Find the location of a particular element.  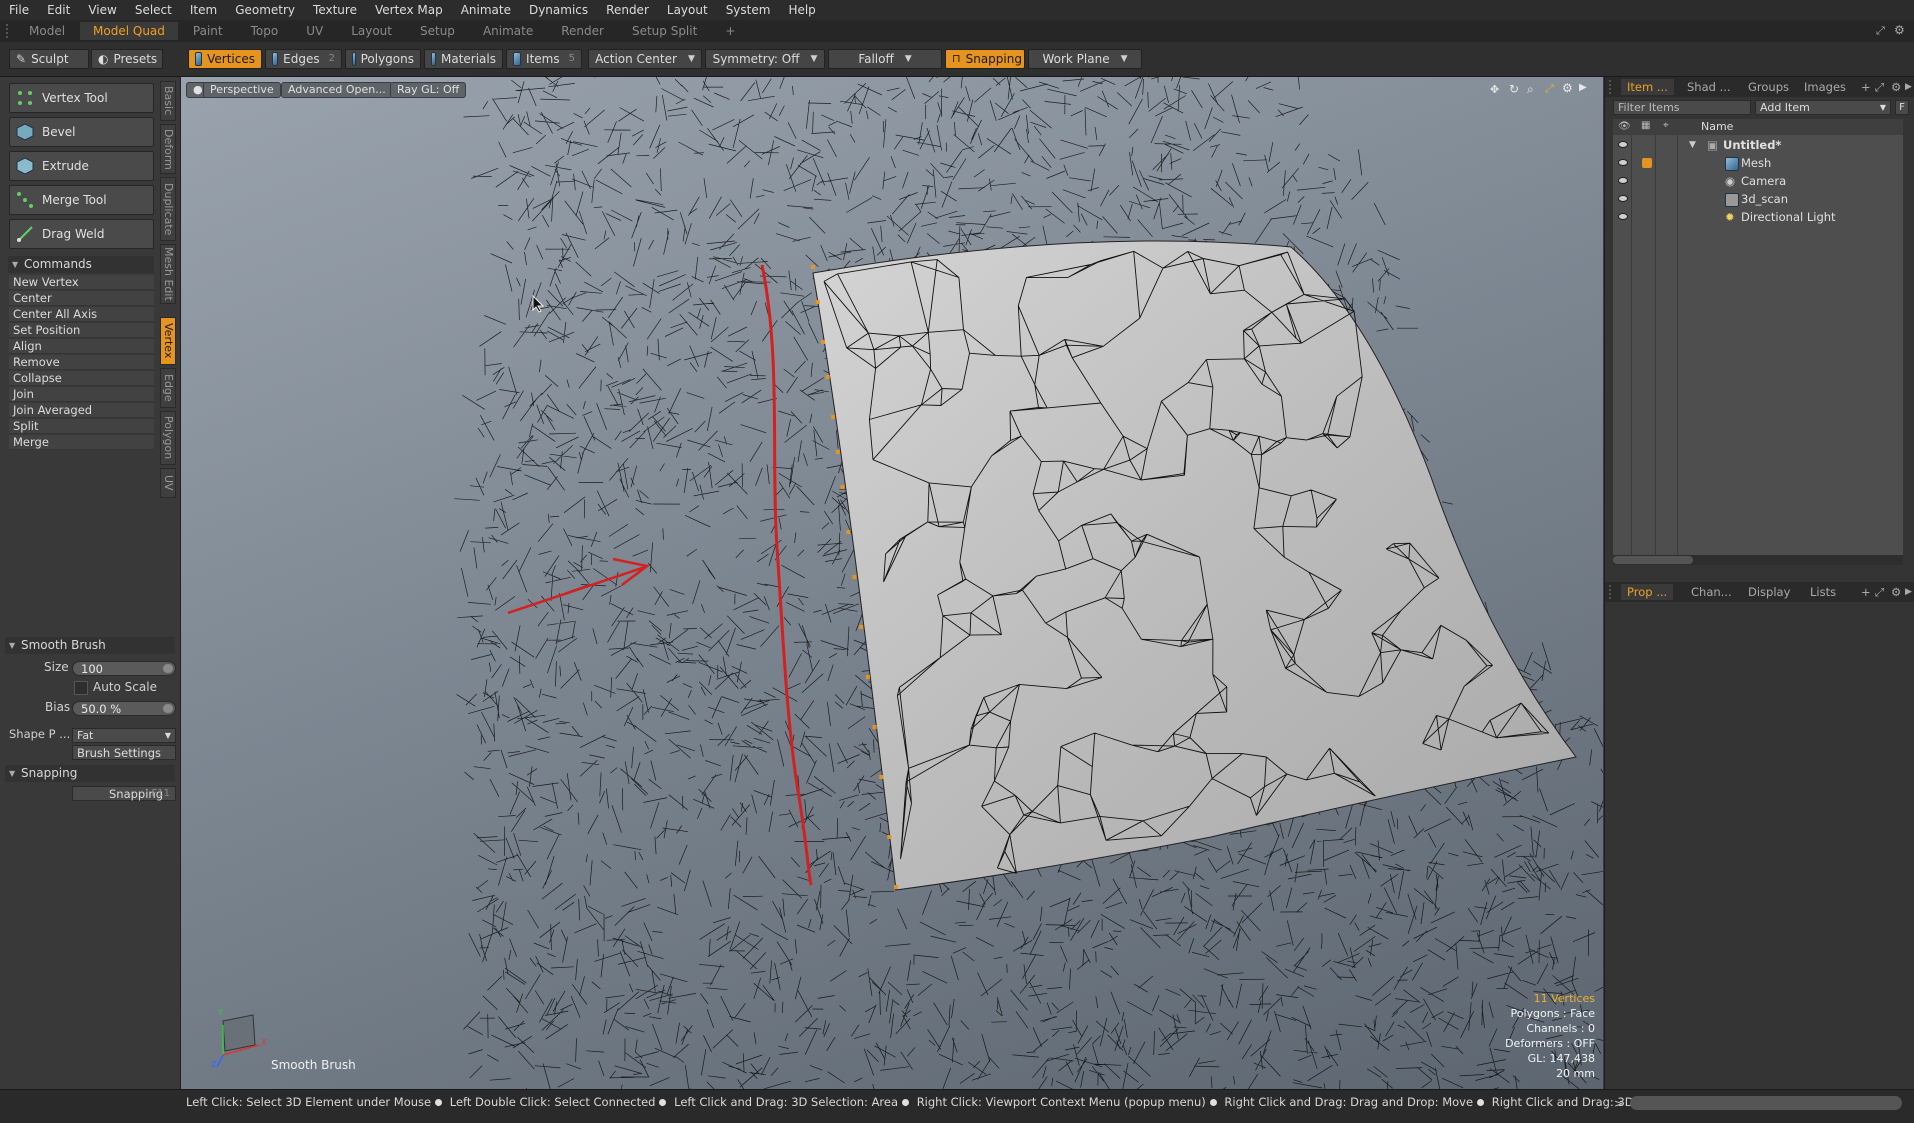

command-join-averaged: Join Averaged is located at coordinates (81, 410).